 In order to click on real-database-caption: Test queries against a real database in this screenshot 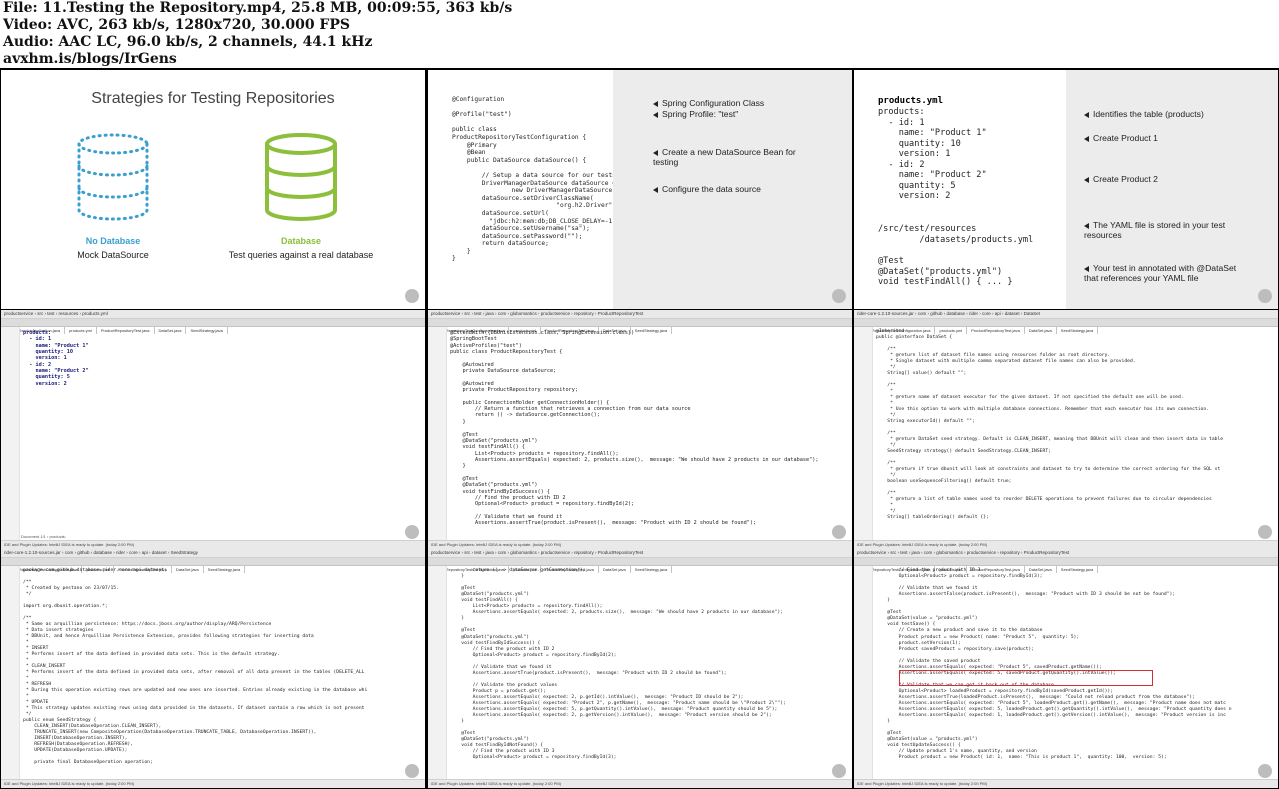, I will do `click(301, 255)`.